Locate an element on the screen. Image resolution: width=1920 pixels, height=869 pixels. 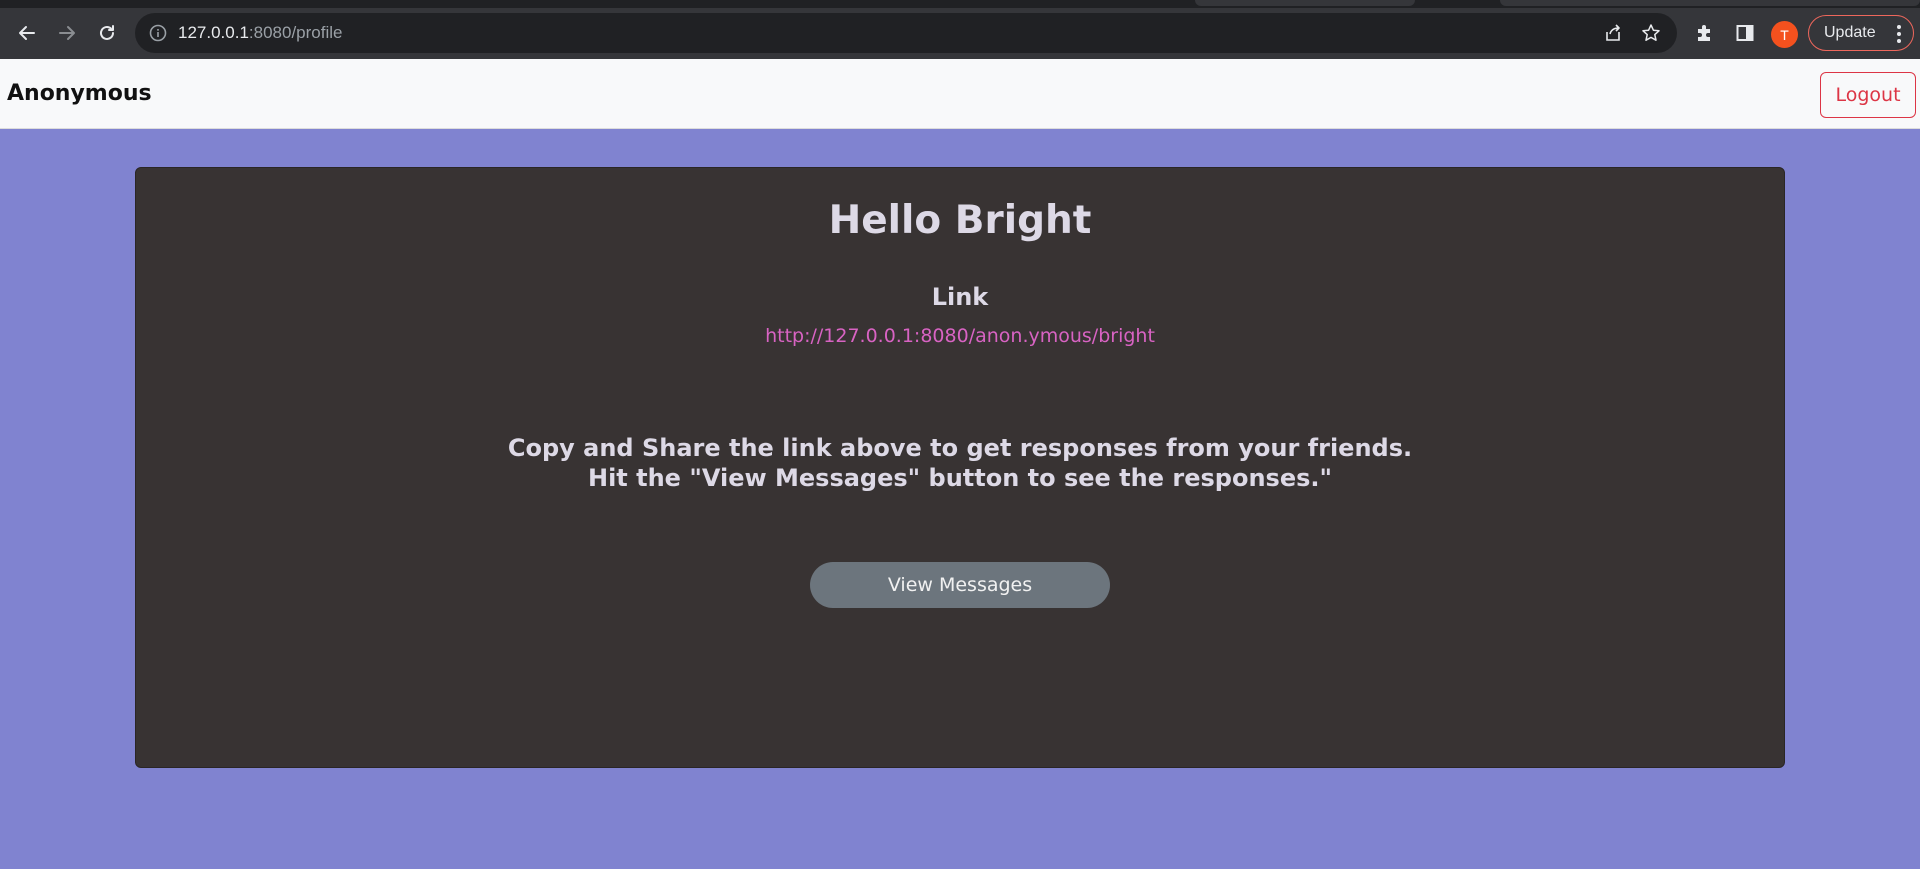
extensions-button is located at coordinates (1705, 33).